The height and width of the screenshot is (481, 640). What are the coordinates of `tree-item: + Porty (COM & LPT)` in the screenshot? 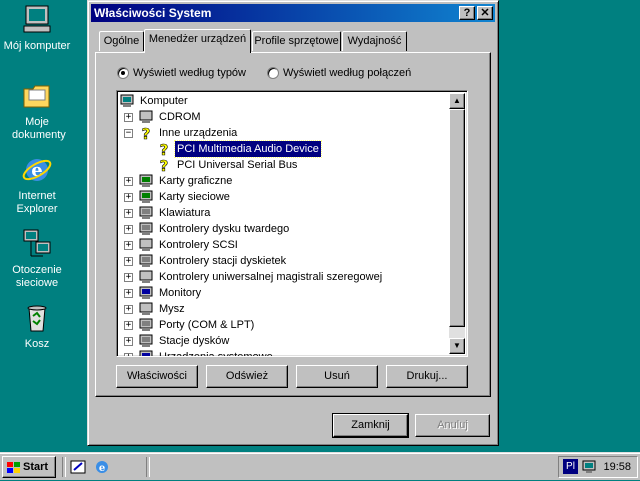 It's located at (190, 325).